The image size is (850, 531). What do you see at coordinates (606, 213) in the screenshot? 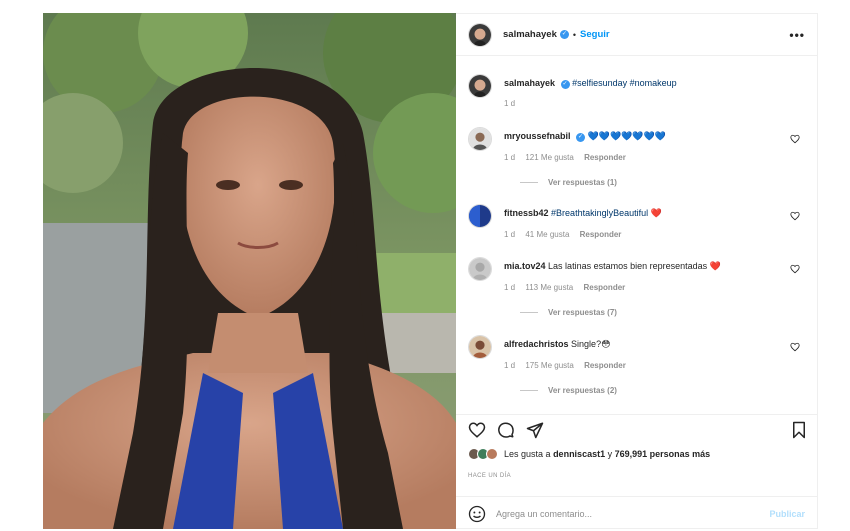
I see `comment-text: #BreathtakinglyBeautiful ❤️` at bounding box center [606, 213].